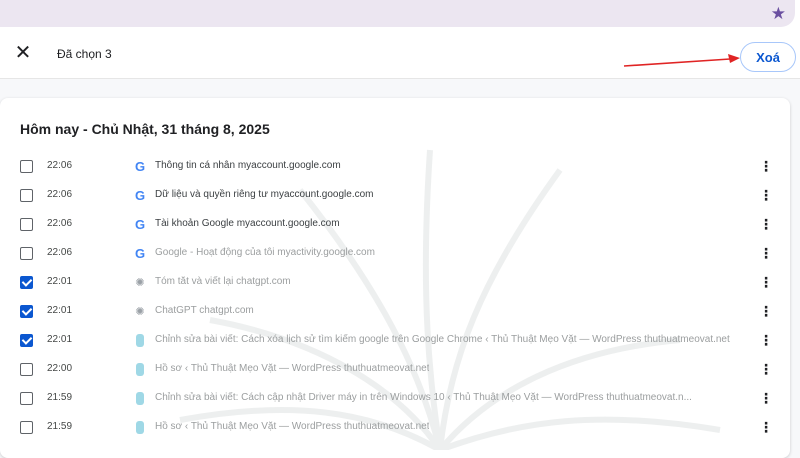 Image resolution: width=800 pixels, height=458 pixels. What do you see at coordinates (395, 312) in the screenshot?
I see `history-row: 22:01 ✺ ChatGPT chatgpt.com ⋮` at bounding box center [395, 312].